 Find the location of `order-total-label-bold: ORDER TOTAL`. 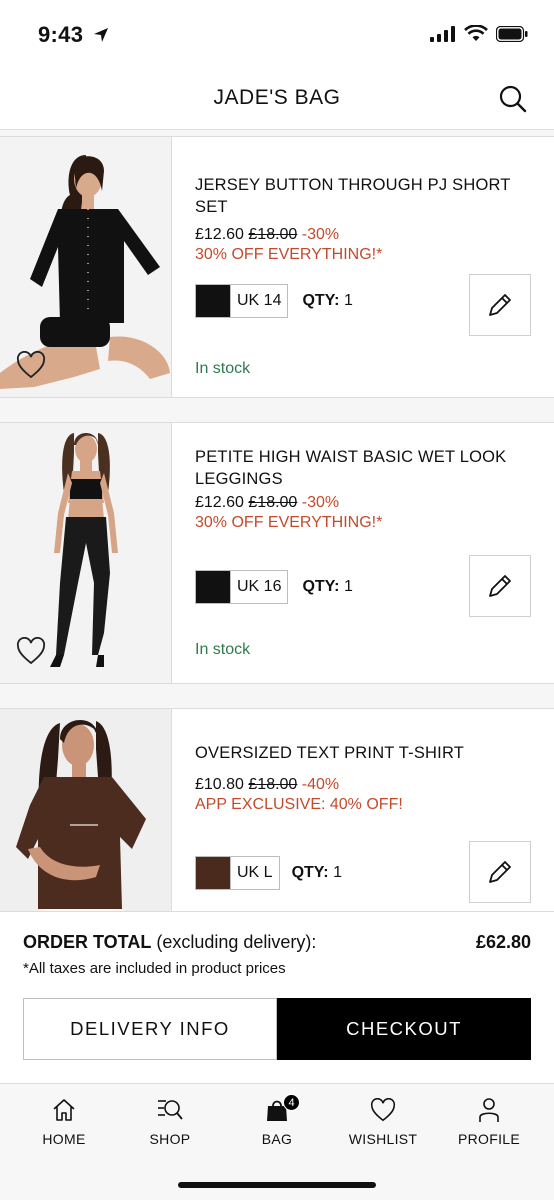

order-total-label-bold: ORDER TOTAL is located at coordinates (87, 942).